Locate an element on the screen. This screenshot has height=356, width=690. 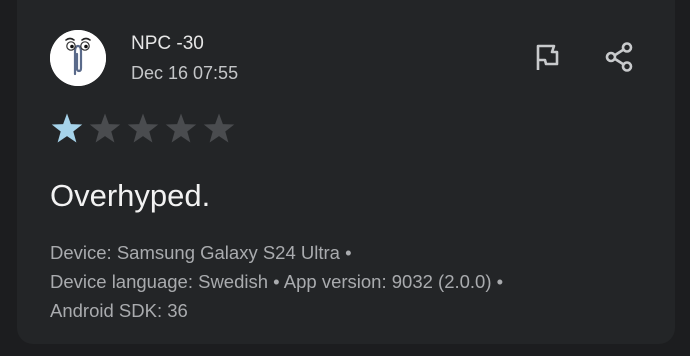
device-info-line: Android SDK: 36 is located at coordinates (119, 310).